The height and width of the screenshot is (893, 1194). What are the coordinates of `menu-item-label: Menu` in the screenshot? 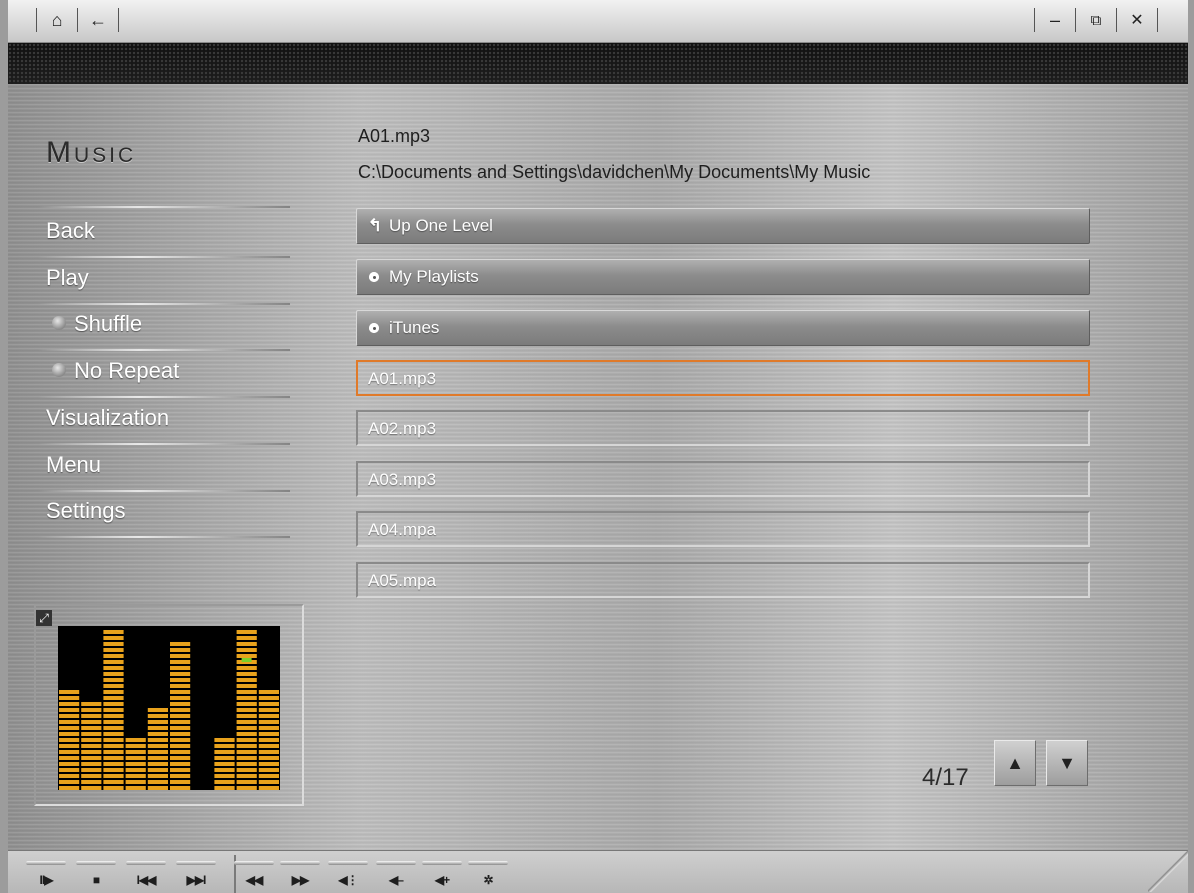 It's located at (74, 464).